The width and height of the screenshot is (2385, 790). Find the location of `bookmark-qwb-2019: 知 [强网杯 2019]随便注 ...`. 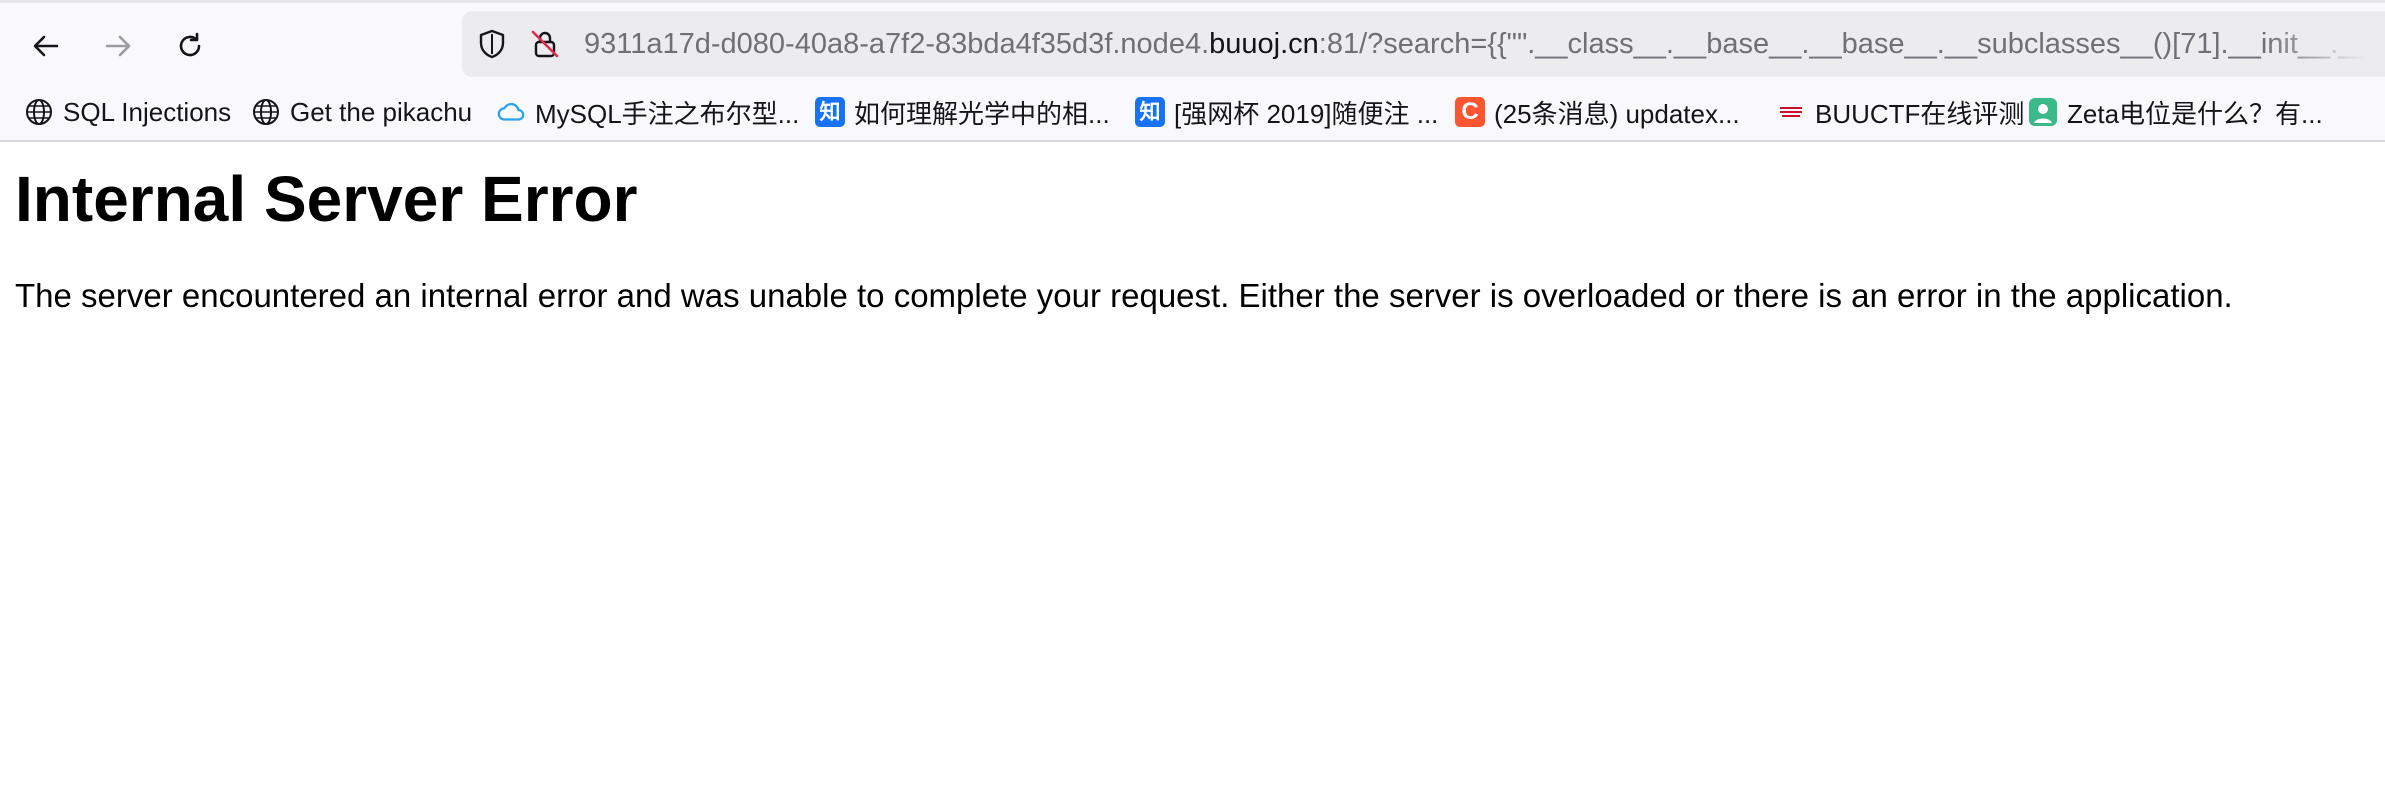

bookmark-qwb-2019: 知 [强网杯 2019]随便注 ... is located at coordinates (1286, 112).